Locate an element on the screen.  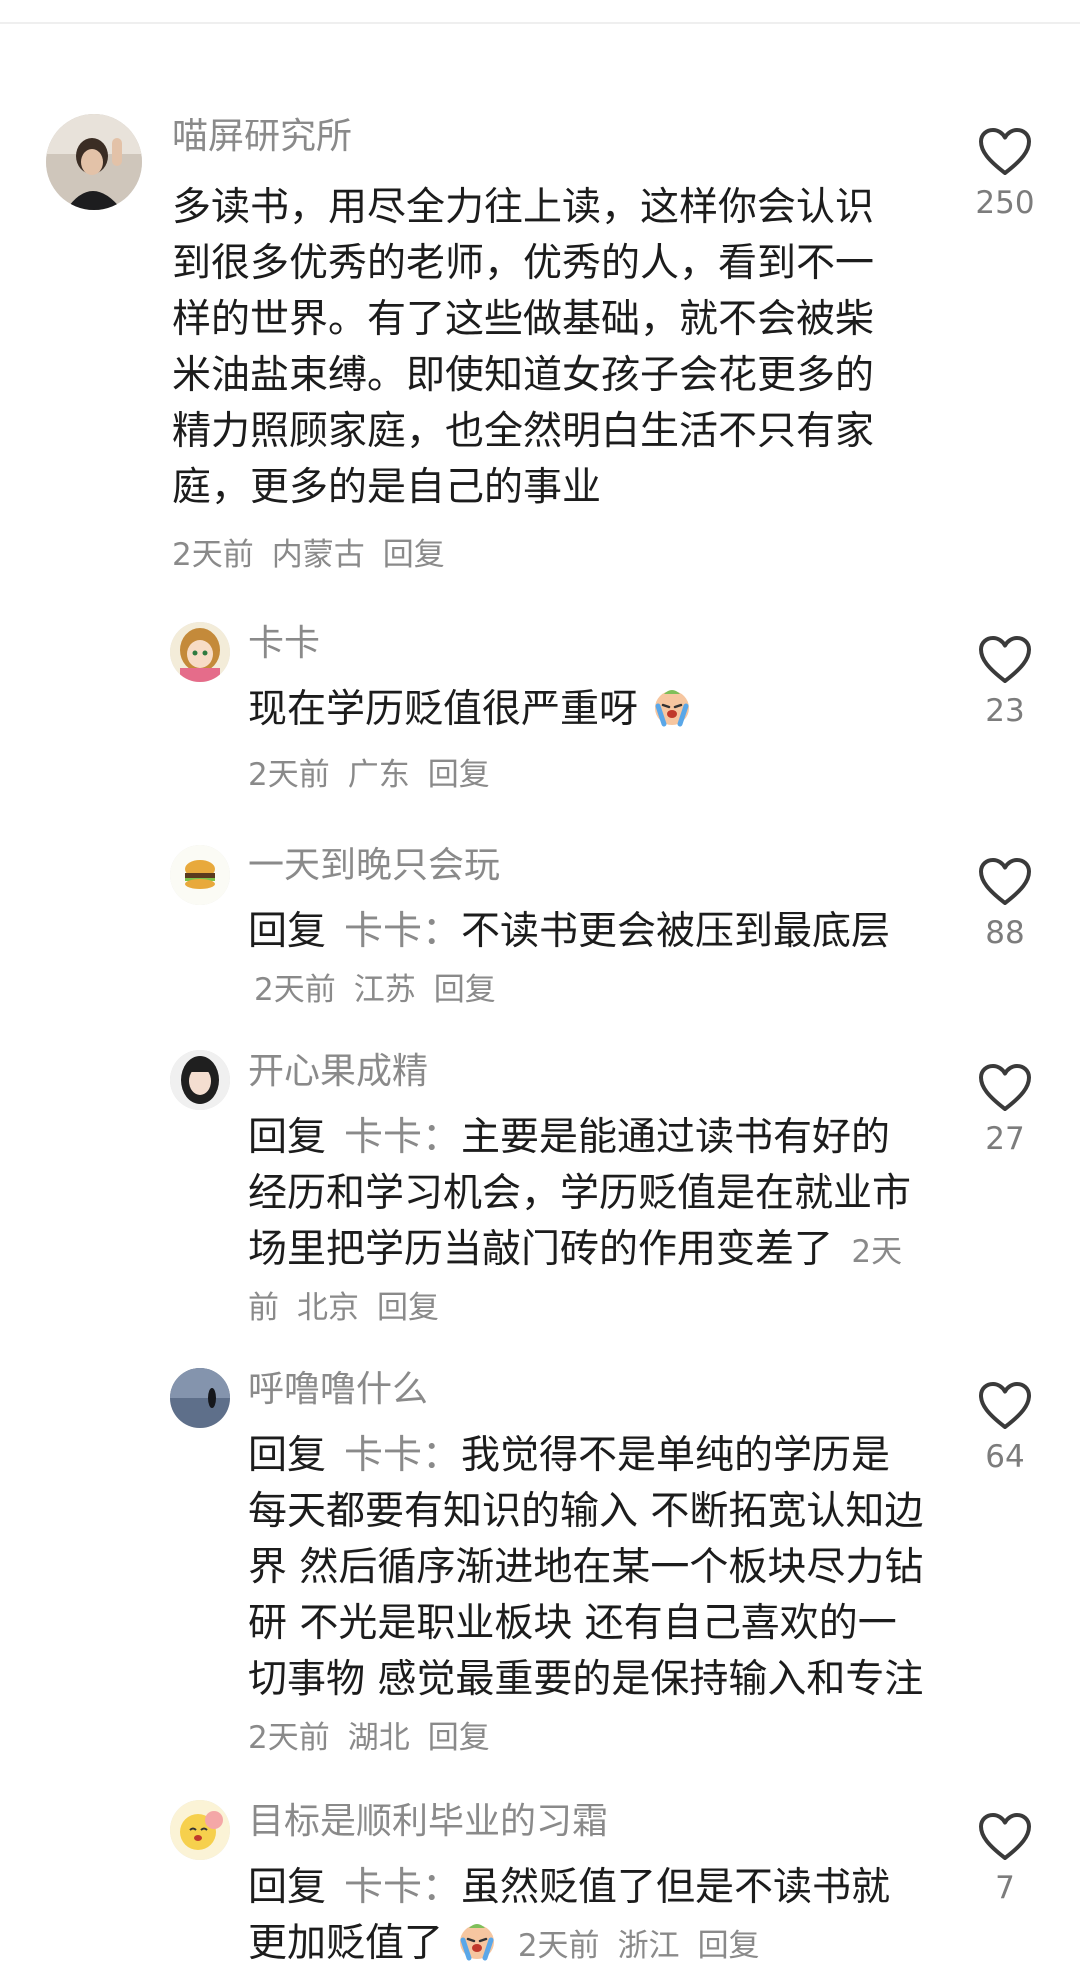
location: 北京 is located at coordinates (328, 1308).